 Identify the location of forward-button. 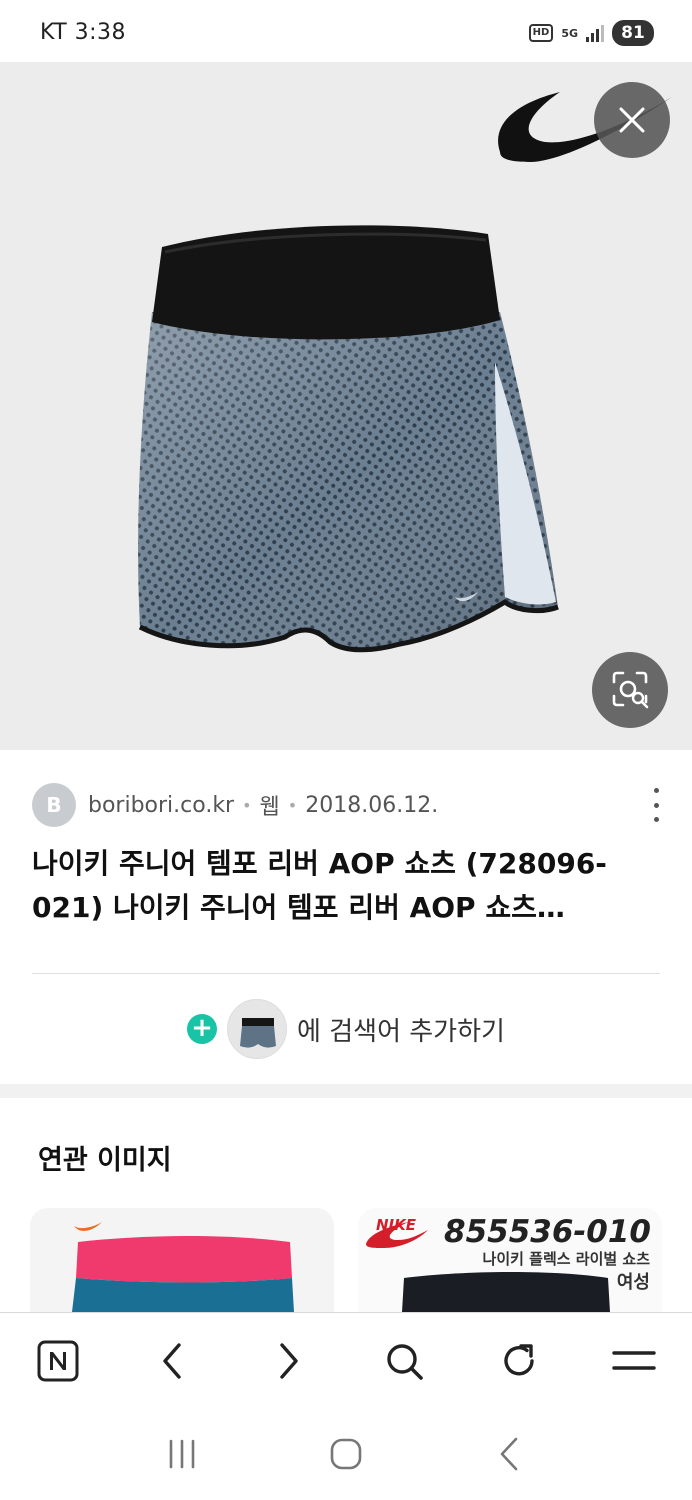
(288, 1361).